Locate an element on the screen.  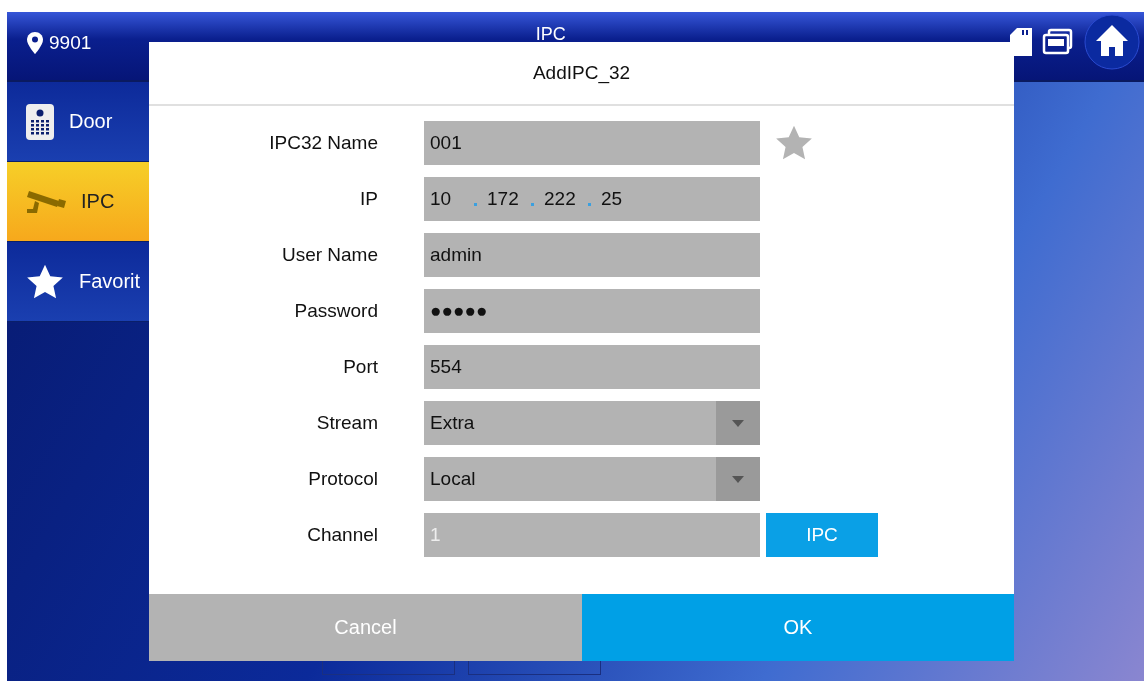
dropdown-field: Local is located at coordinates (592, 479).